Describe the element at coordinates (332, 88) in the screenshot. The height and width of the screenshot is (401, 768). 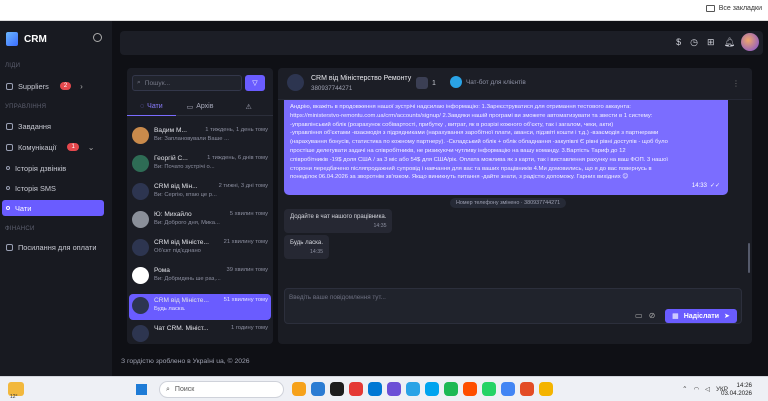
I see `contact-phone: 380937744271` at that location.